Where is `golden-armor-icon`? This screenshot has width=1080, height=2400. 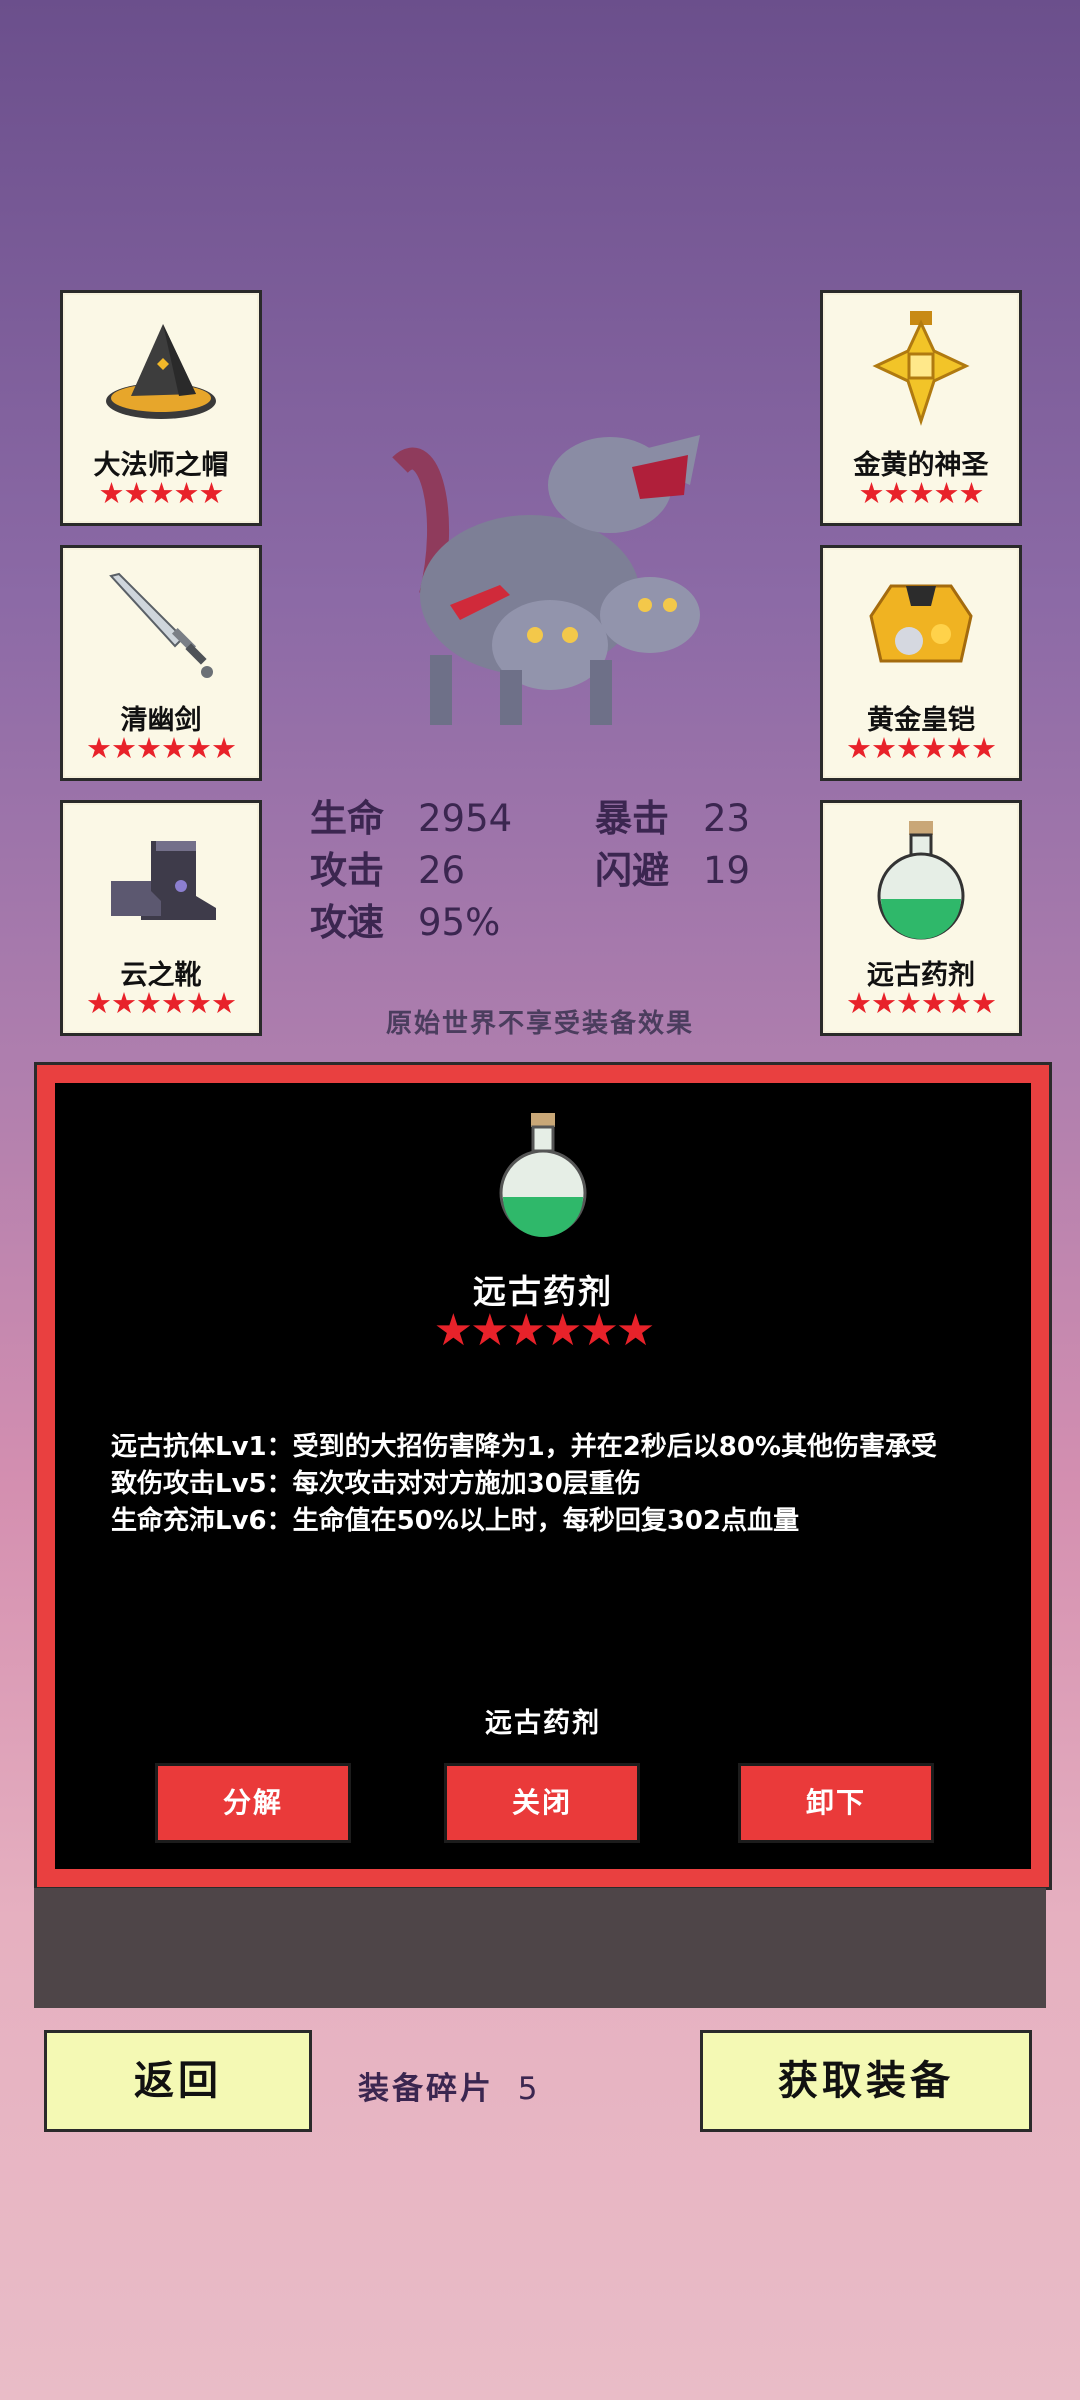 golden-armor-icon is located at coordinates (921, 626).